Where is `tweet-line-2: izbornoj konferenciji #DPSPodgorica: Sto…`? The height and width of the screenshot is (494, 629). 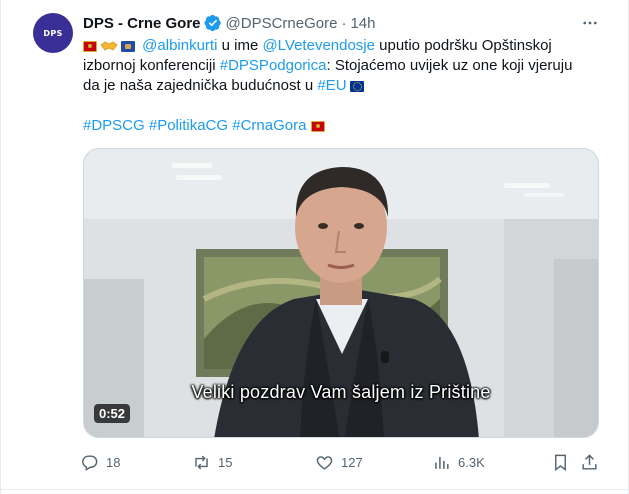 tweet-line-2: izbornoj konferenciji #DPSPodgorica: Sto… is located at coordinates (343, 66).